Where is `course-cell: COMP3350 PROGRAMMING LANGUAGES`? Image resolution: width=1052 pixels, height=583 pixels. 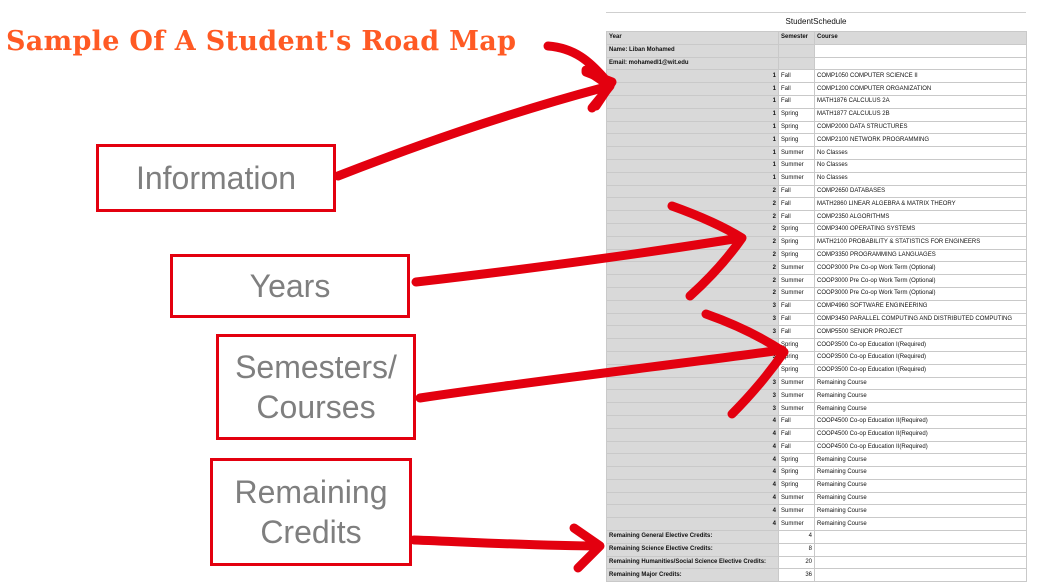
course-cell: COMP3350 PROGRAMMING LANGUAGES is located at coordinates (920, 255).